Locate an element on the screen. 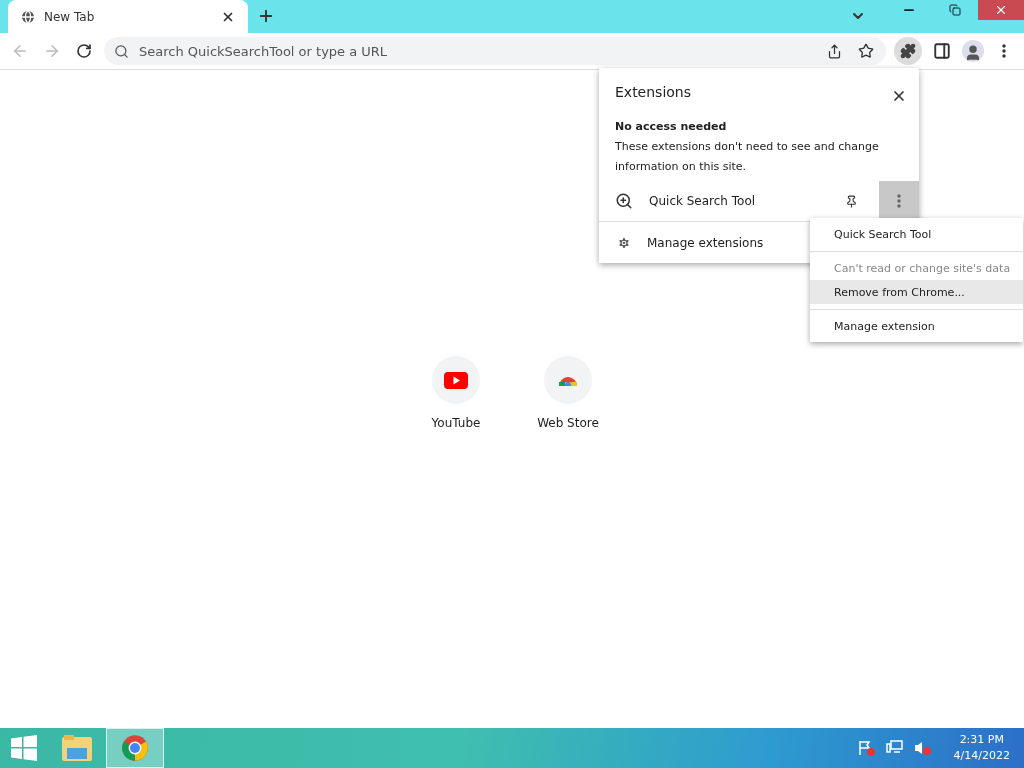 Image resolution: width=1024 pixels, height=768 pixels. clock-time: 2:31 PM is located at coordinates (981, 740).